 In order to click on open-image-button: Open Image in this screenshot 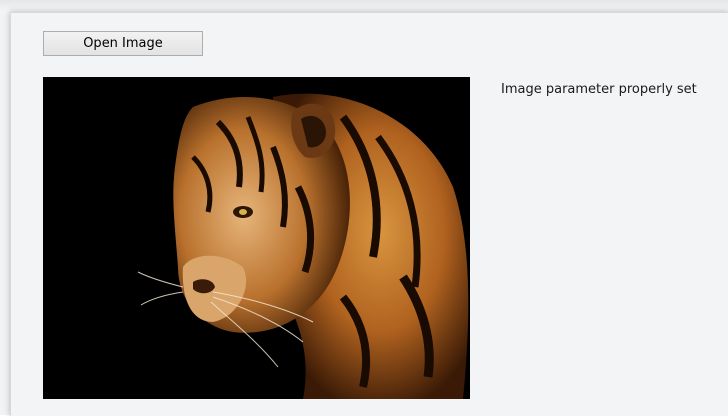, I will do `click(123, 43)`.